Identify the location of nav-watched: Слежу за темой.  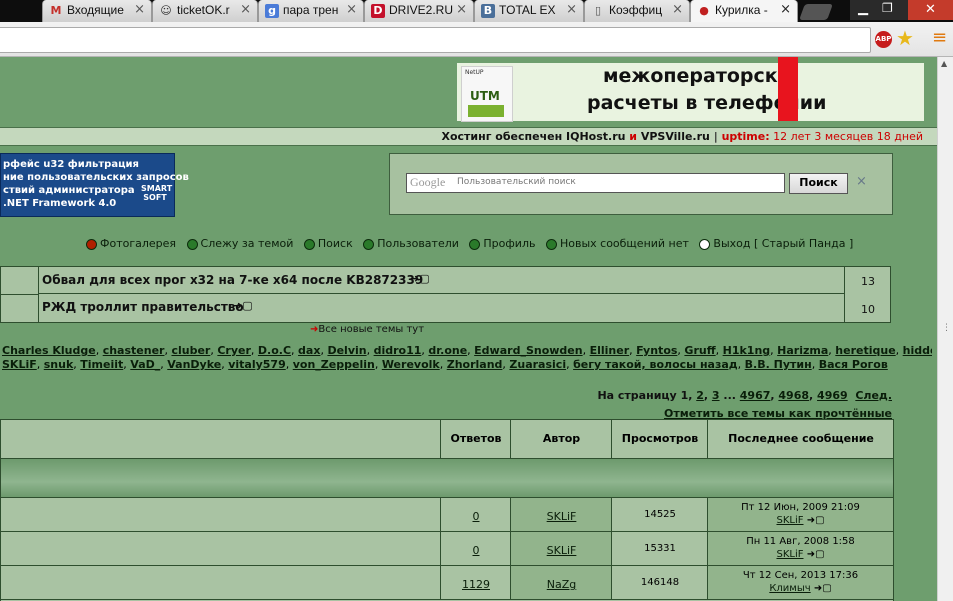
(239, 243).